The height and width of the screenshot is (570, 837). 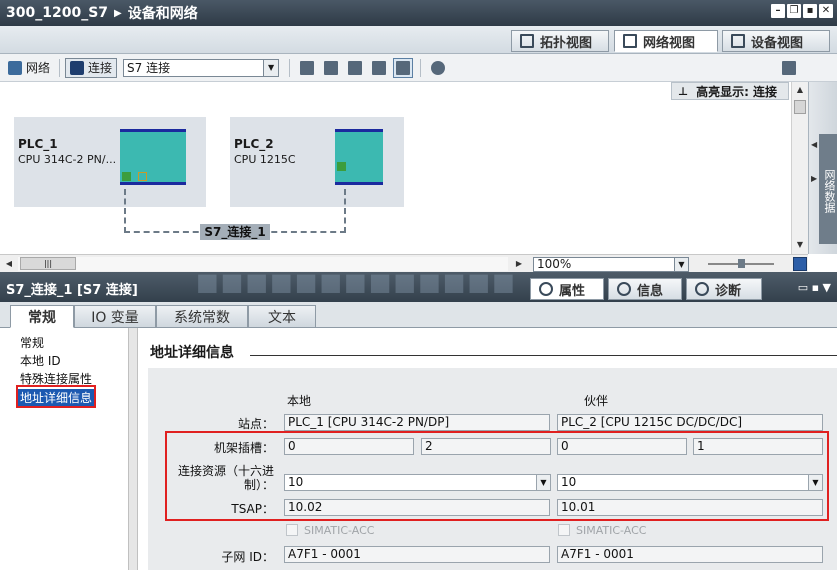 I want to click on local-conn-resource-value: 10, so click(x=296, y=482).